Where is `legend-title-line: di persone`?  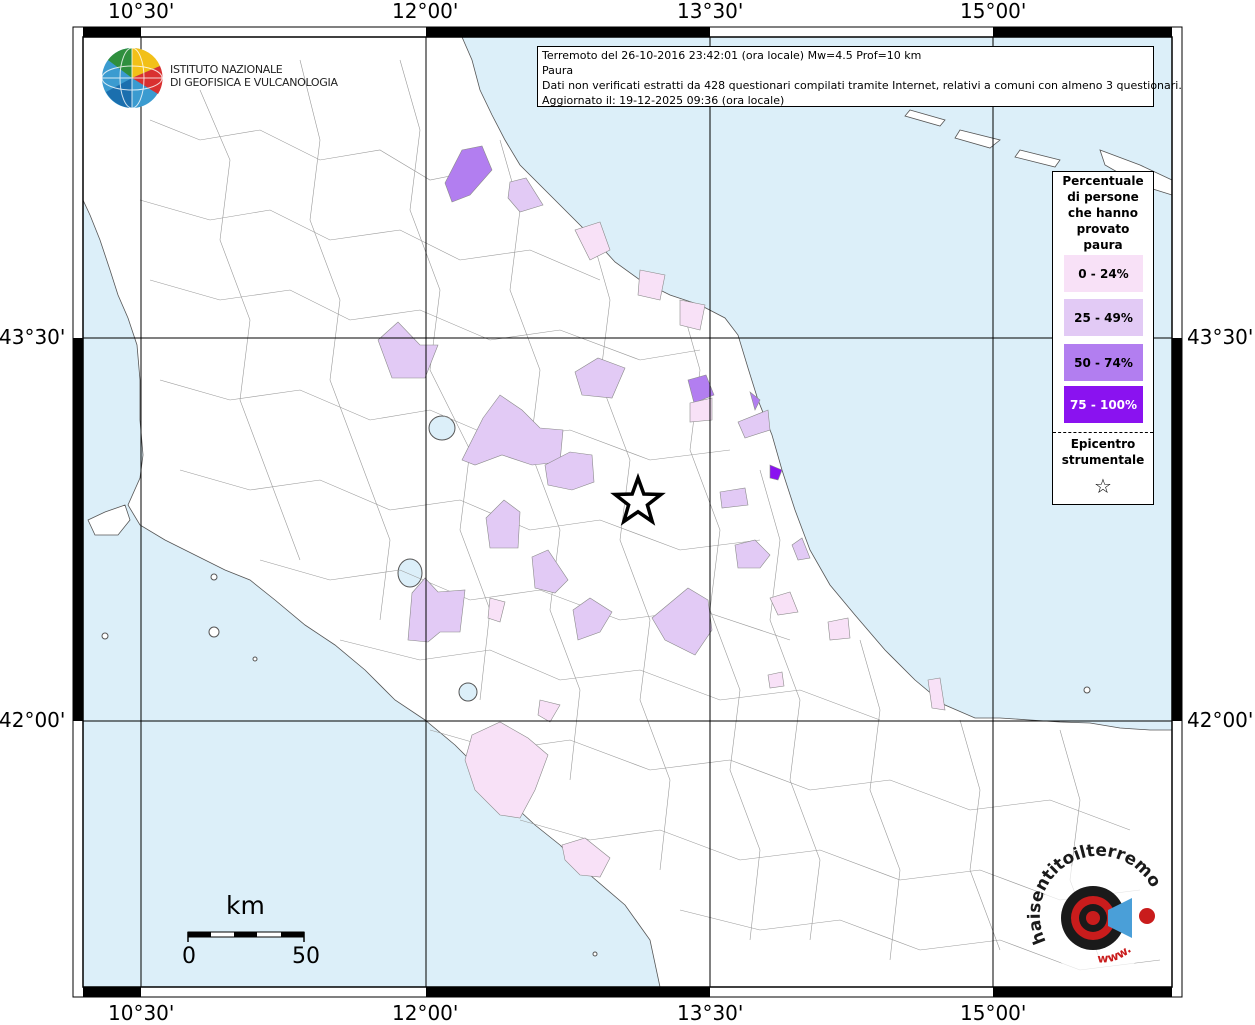
legend-title-line: di persone is located at coordinates (1103, 197).